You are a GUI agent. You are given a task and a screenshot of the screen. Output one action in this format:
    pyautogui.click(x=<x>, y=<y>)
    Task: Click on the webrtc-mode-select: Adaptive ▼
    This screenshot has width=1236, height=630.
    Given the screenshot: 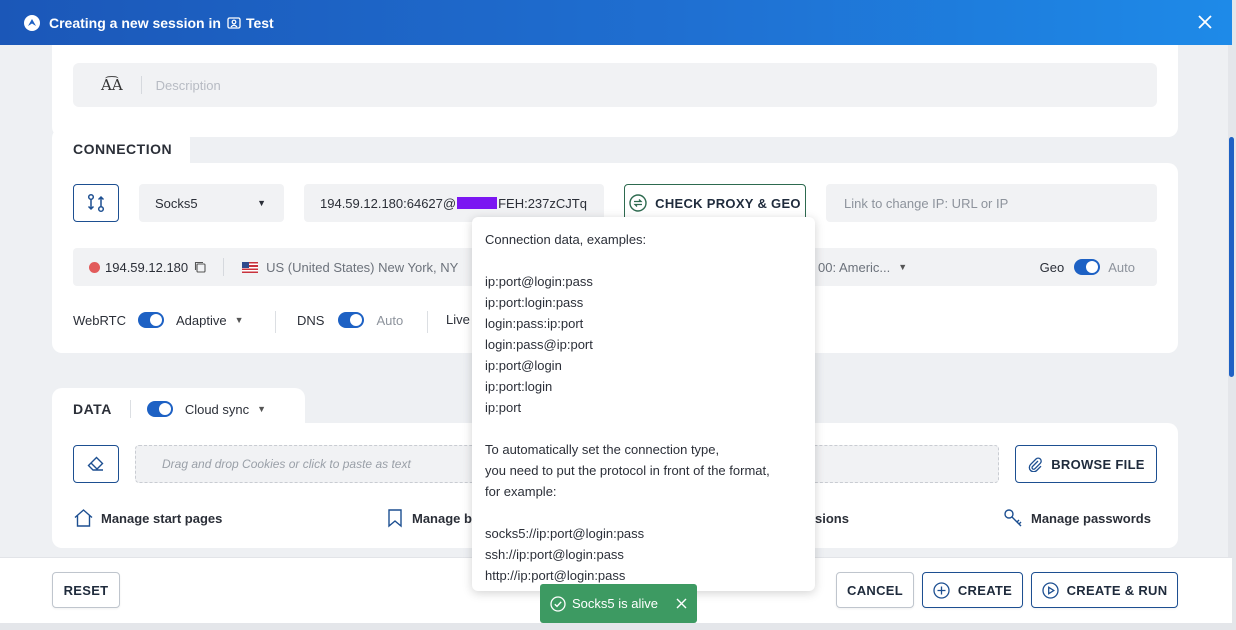 What is the action you would take?
    pyautogui.click(x=210, y=320)
    